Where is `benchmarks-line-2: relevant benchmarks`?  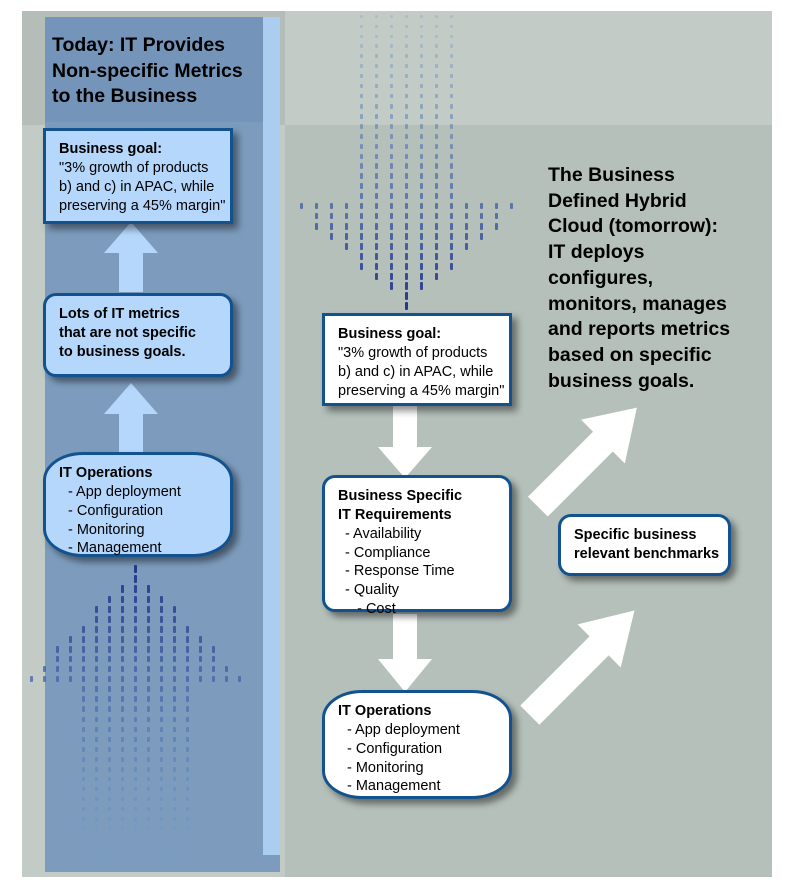
benchmarks-line-2: relevant benchmarks is located at coordinates (647, 553).